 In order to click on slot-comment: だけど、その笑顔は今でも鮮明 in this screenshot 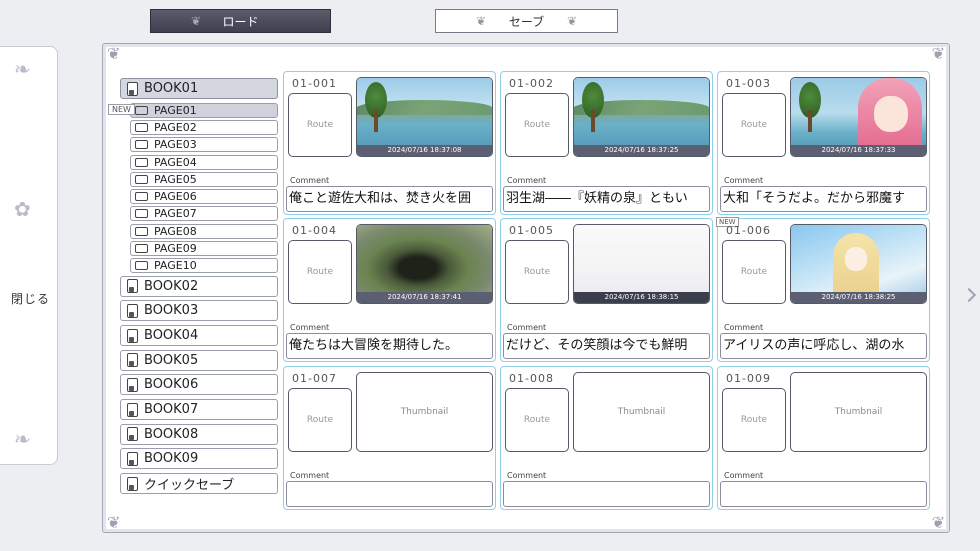, I will do `click(606, 346)`.